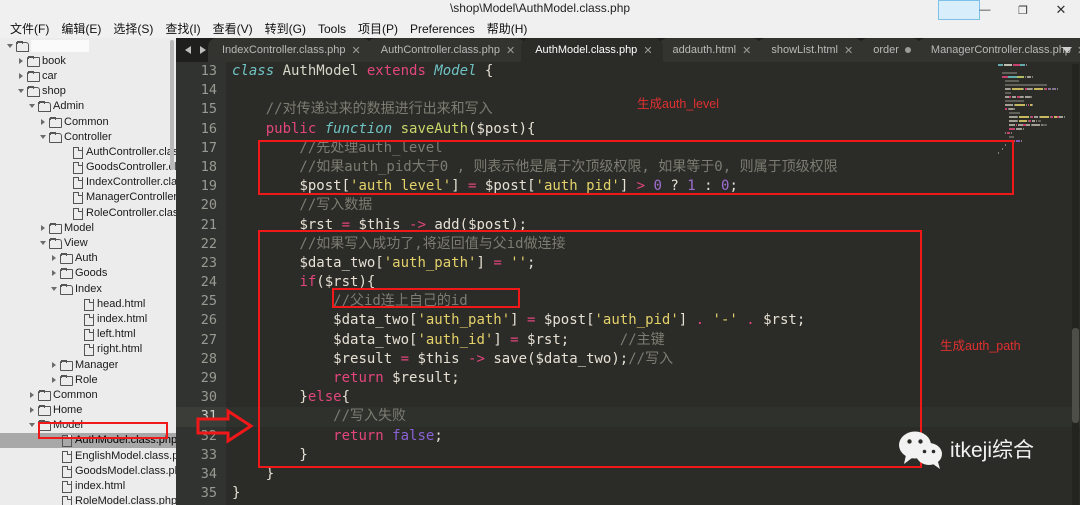 This screenshot has height=505, width=1080. What do you see at coordinates (653, 417) in the screenshot?
I see `code-line: //写入失败` at bounding box center [653, 417].